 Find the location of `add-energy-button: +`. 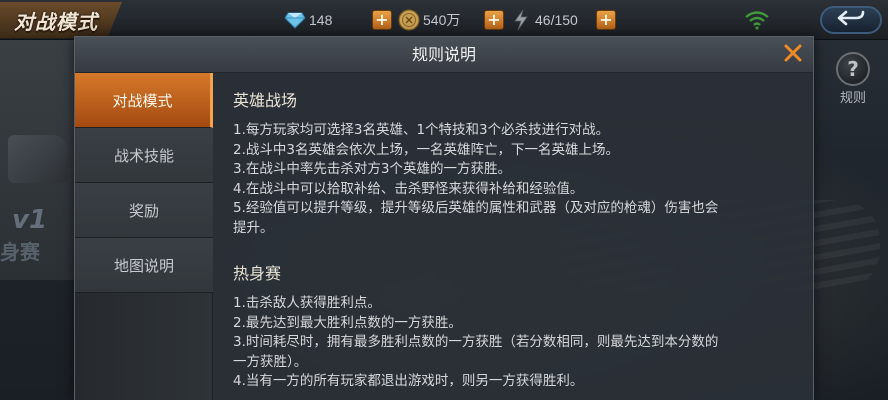

add-energy-button: + is located at coordinates (606, 20).